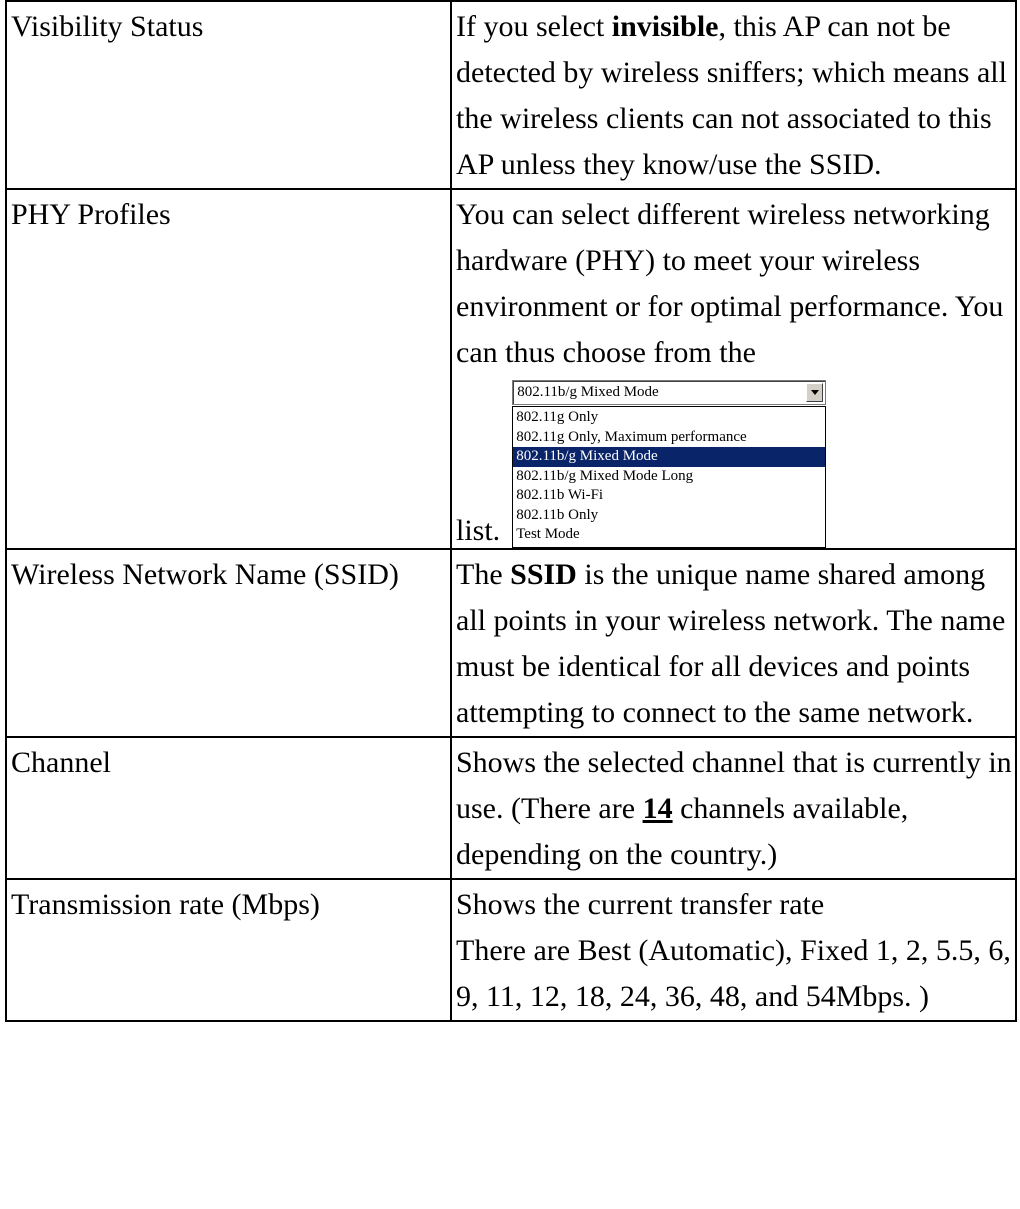  I want to click on phy-option: 802.11g Only, so click(669, 418).